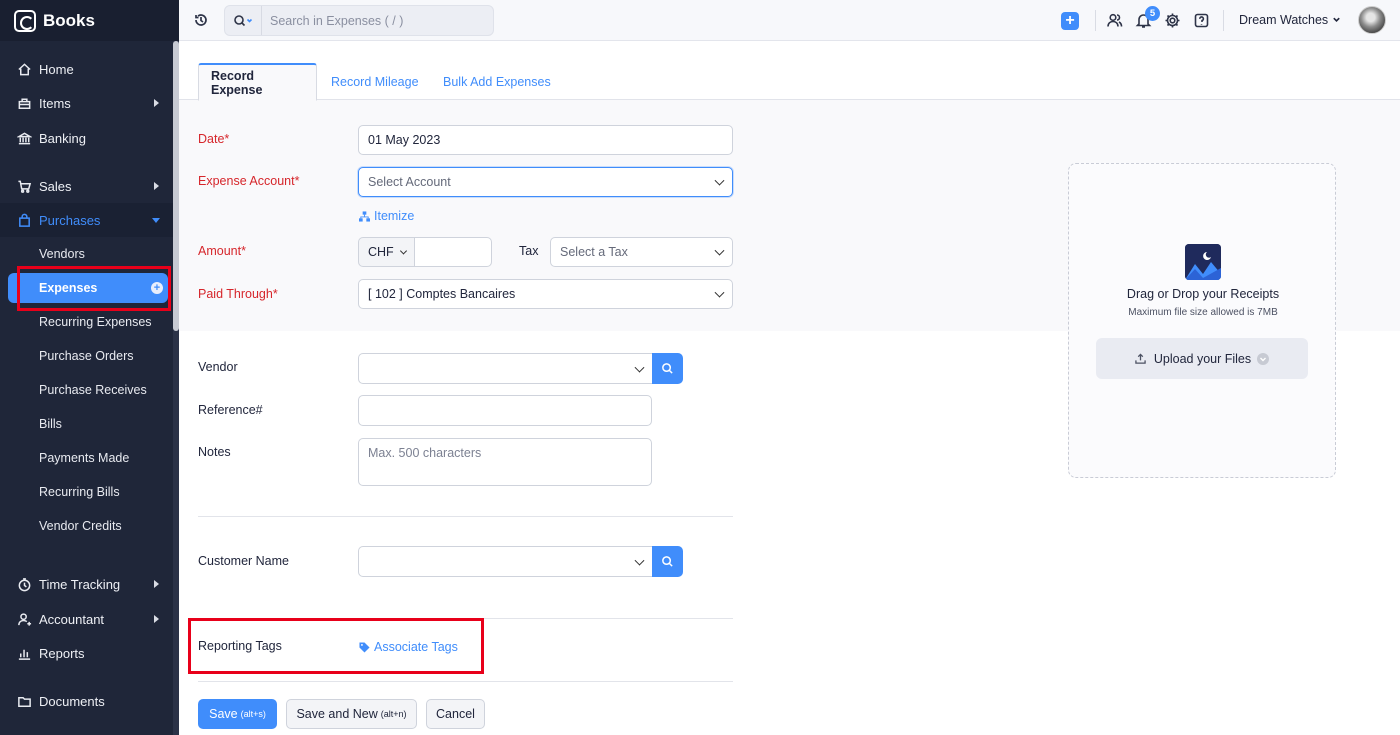  What do you see at coordinates (88, 424) in the screenshot?
I see `sidebar-sub-bills: Bills` at bounding box center [88, 424].